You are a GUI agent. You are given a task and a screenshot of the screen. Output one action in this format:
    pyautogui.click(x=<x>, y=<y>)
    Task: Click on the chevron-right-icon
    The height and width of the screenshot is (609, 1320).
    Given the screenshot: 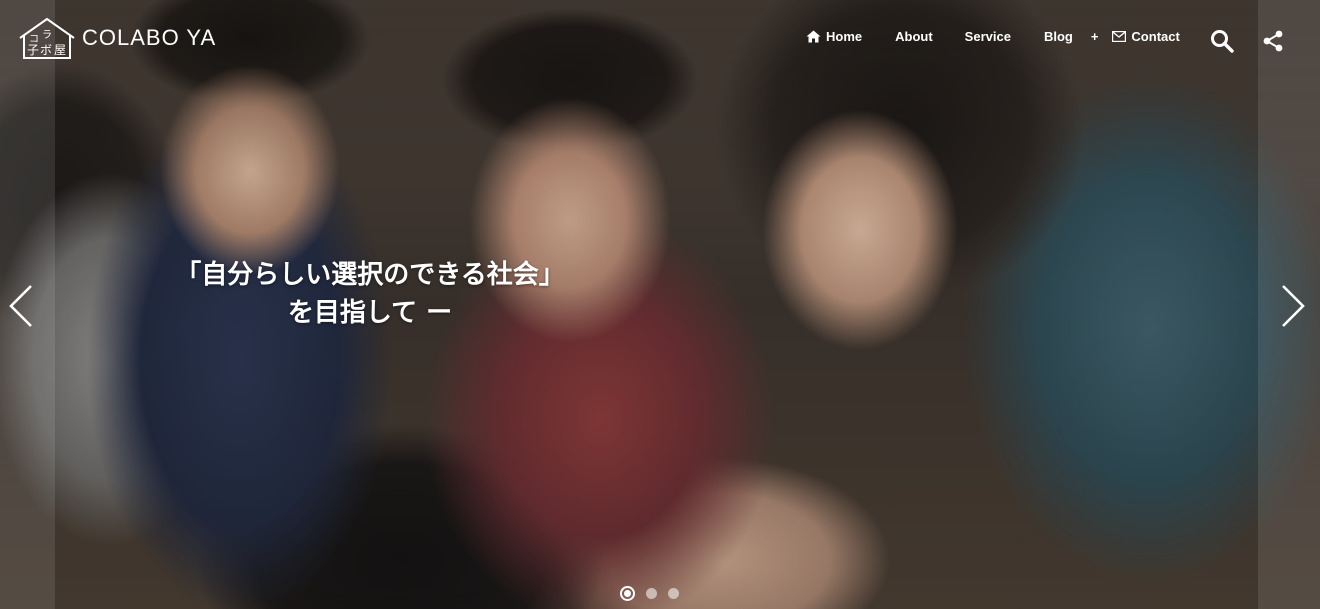 What is the action you would take?
    pyautogui.click(x=1293, y=308)
    